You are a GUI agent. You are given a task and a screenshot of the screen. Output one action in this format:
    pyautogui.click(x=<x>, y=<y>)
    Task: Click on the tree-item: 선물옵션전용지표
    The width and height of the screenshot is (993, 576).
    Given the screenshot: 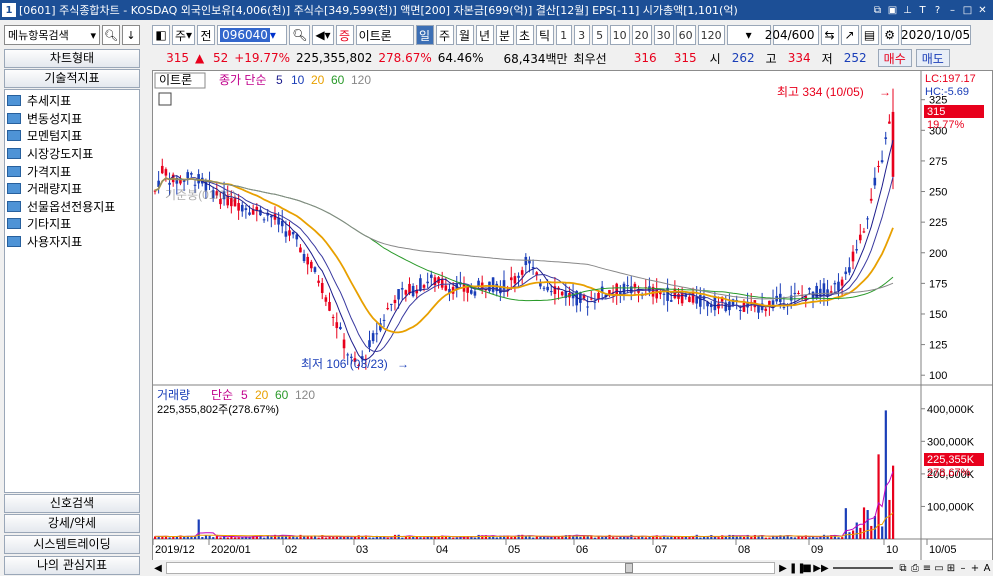 What is the action you would take?
    pyautogui.click(x=72, y=207)
    